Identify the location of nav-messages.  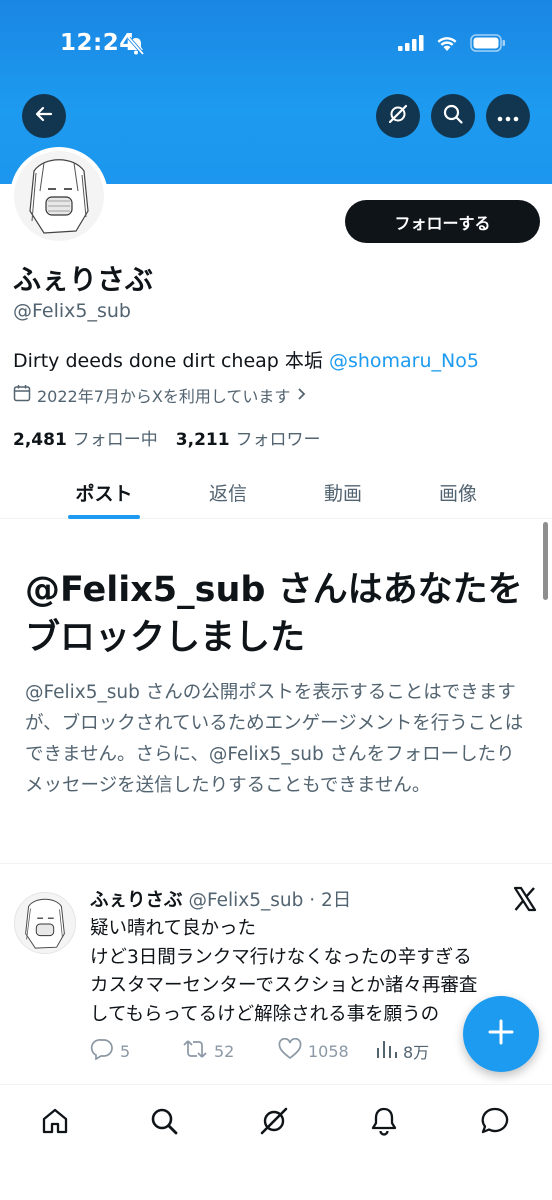
(495, 1123).